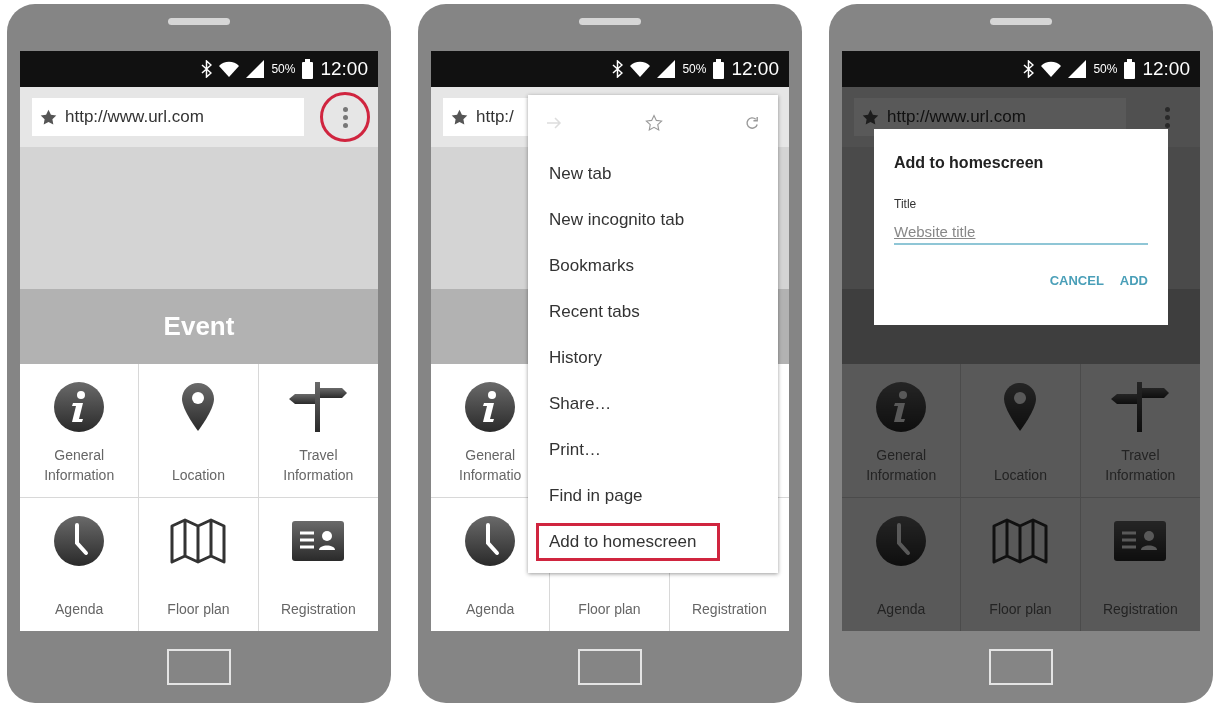 The width and height of the screenshot is (1213, 704). I want to click on title-input-field: Website title, so click(1021, 232).